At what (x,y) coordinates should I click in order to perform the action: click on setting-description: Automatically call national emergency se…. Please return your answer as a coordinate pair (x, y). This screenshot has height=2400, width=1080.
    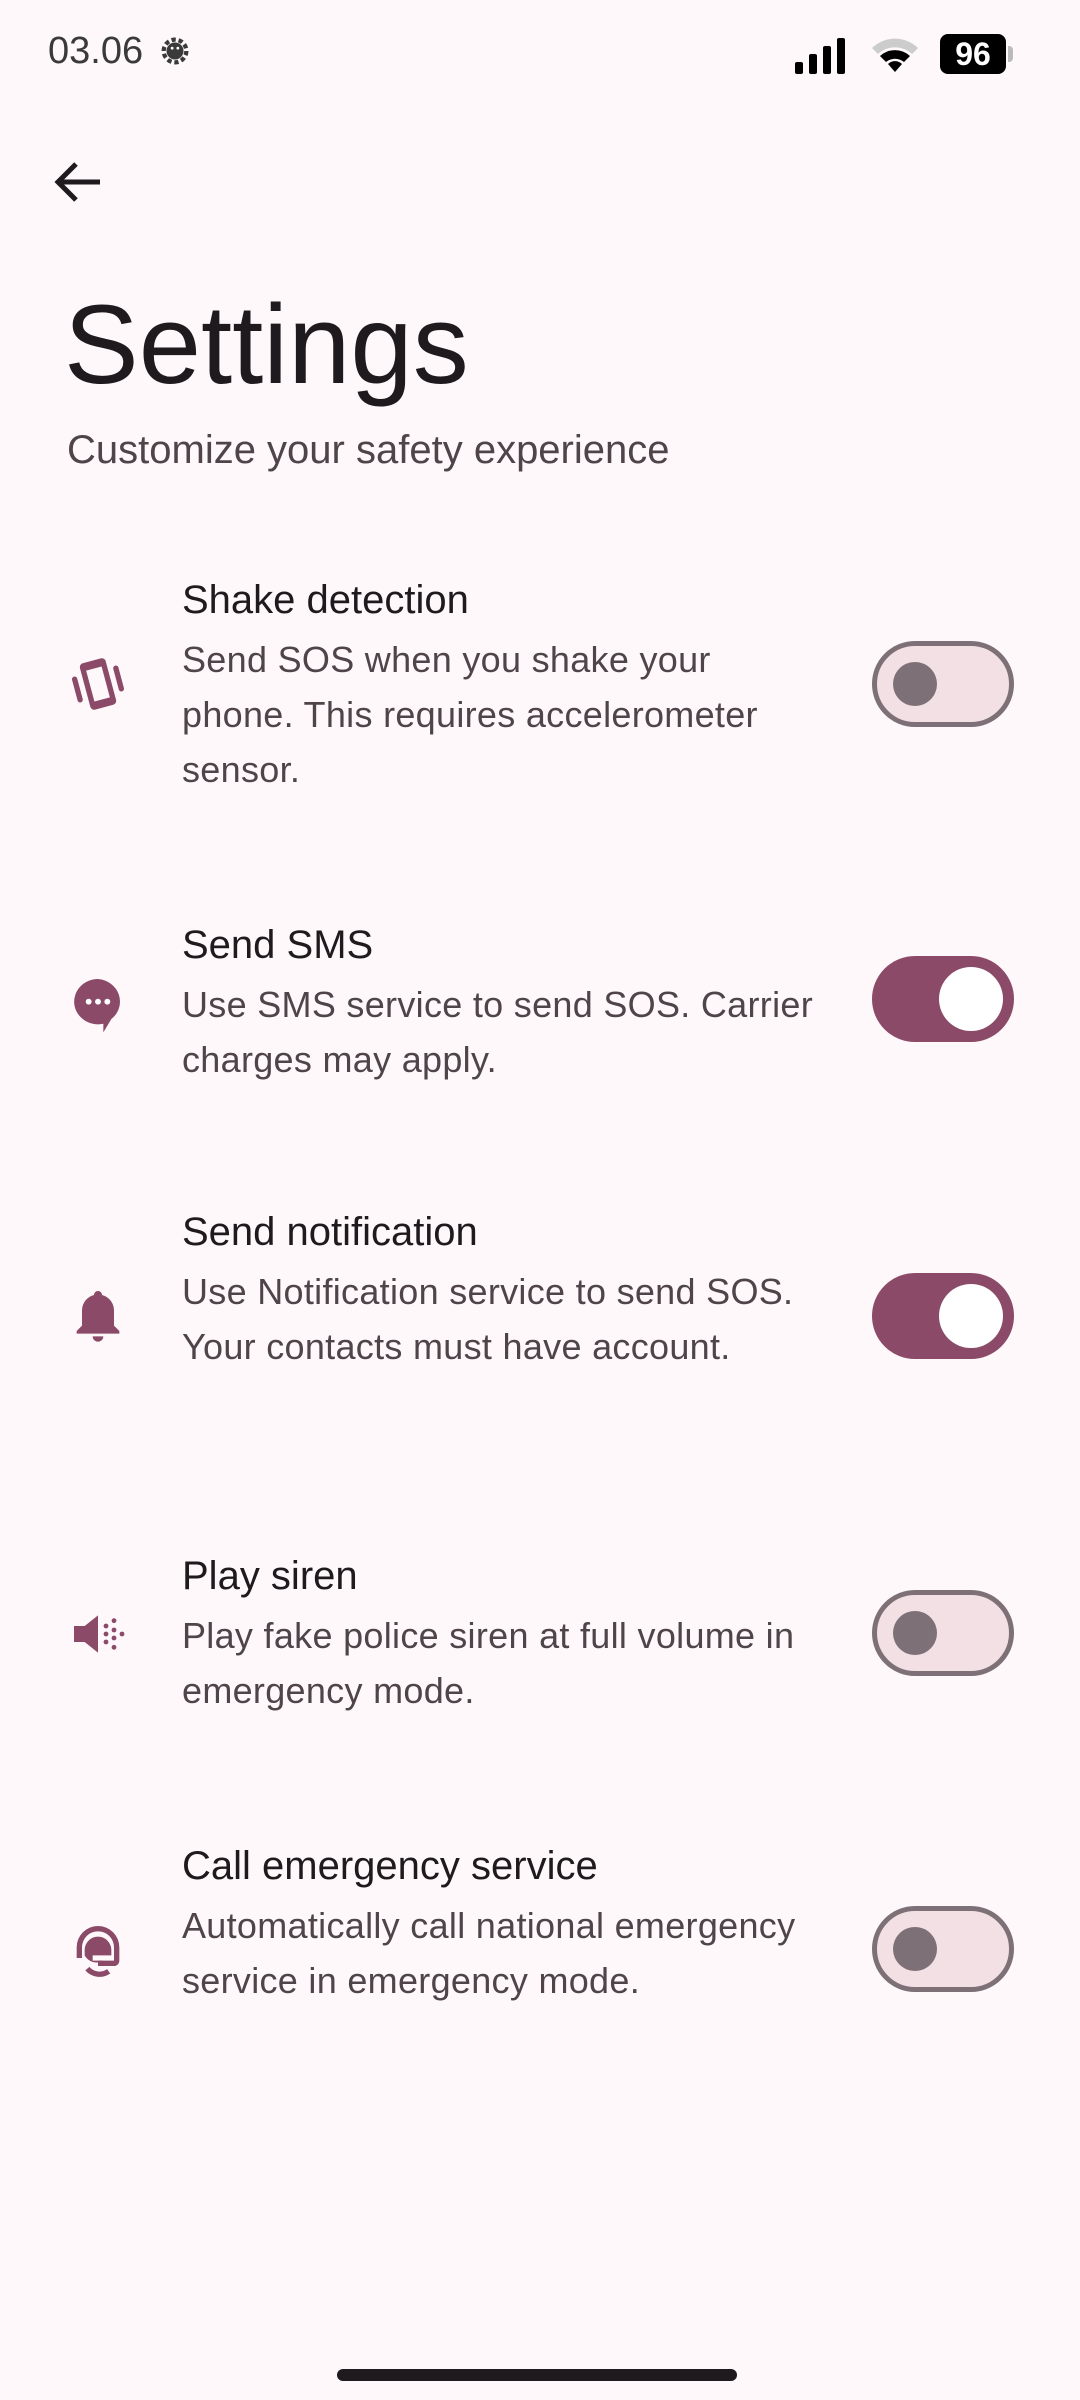
    Looking at the image, I should click on (489, 1953).